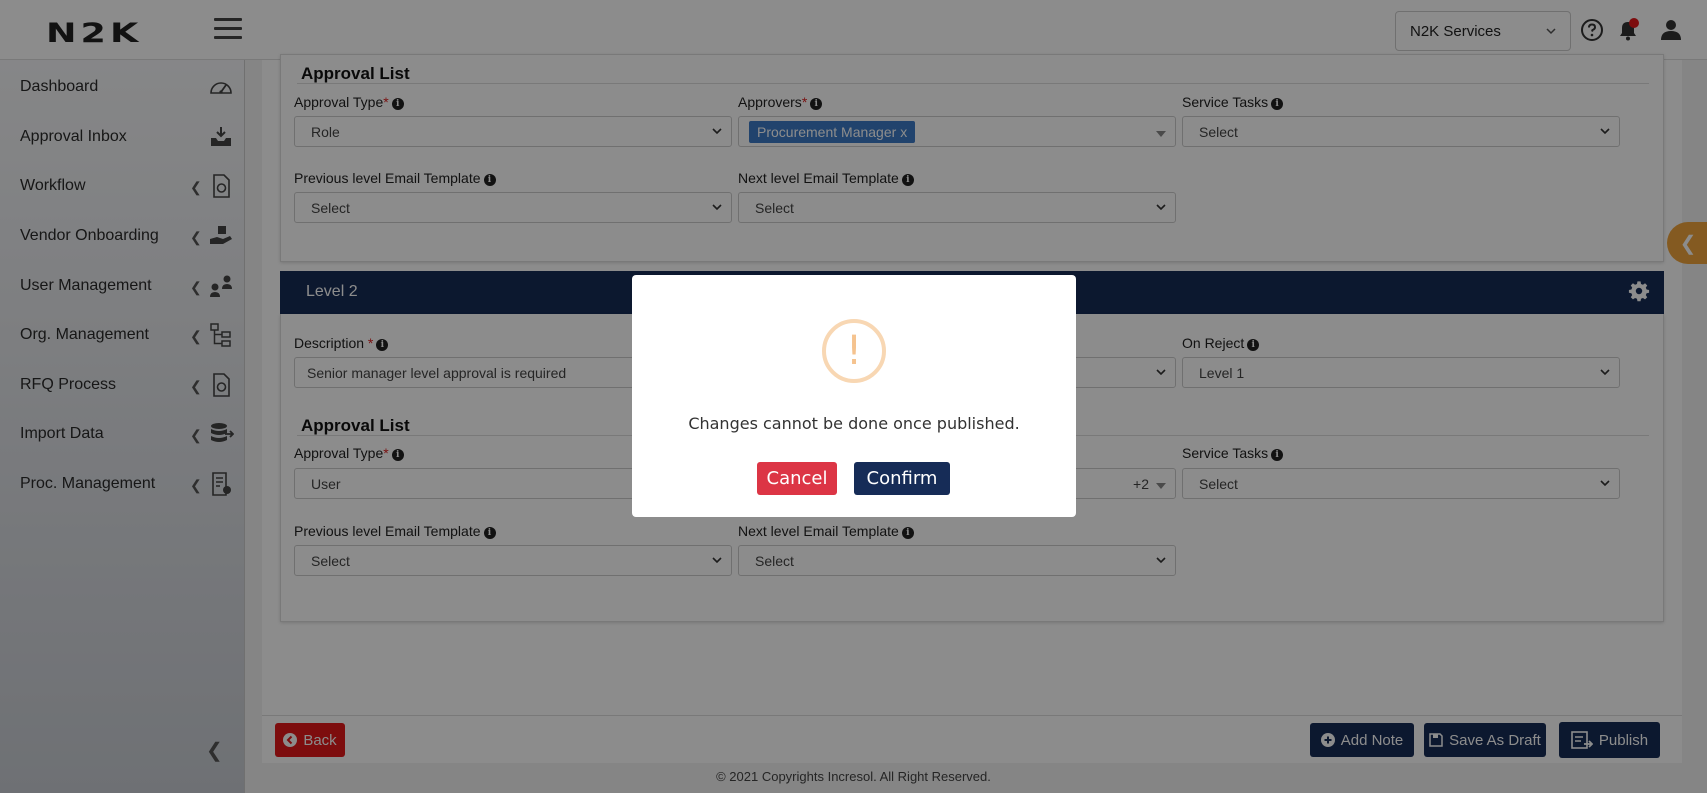 The height and width of the screenshot is (793, 1707). I want to click on warning-icon: !, so click(854, 351).